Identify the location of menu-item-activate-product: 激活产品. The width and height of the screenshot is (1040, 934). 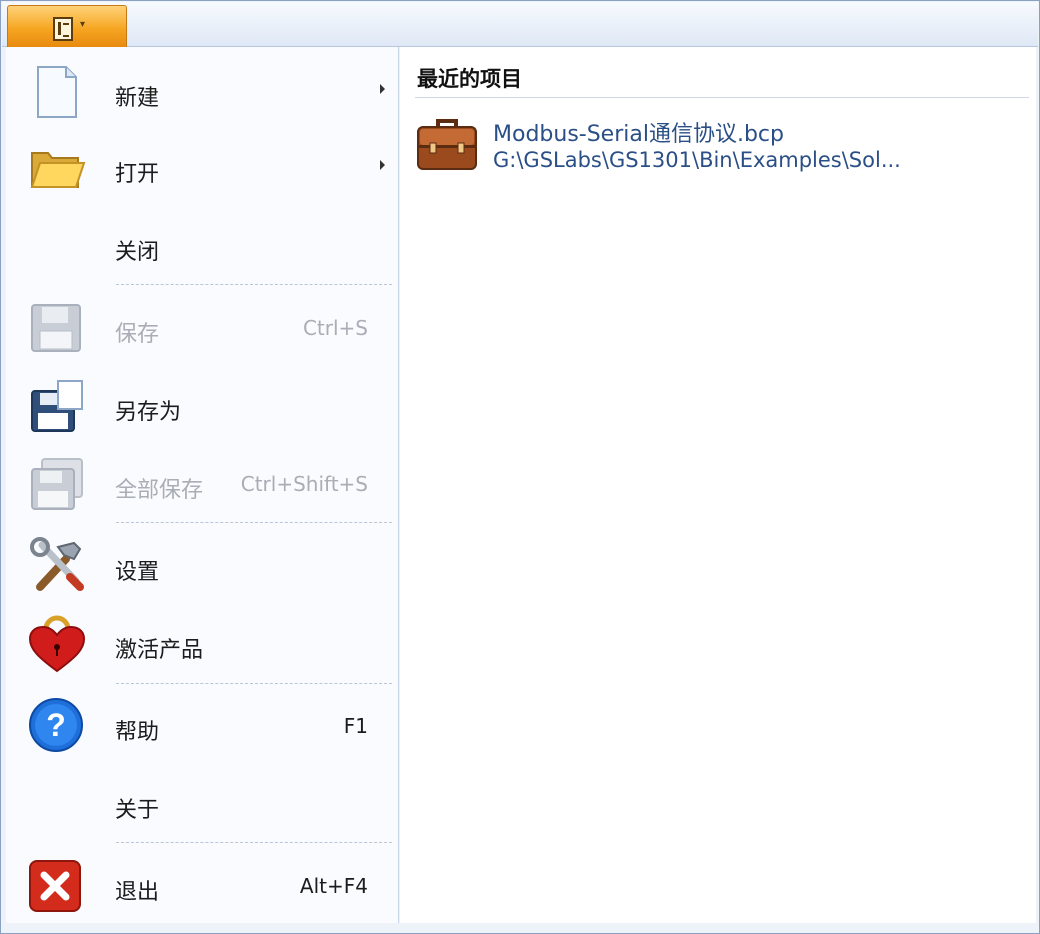
(202, 643).